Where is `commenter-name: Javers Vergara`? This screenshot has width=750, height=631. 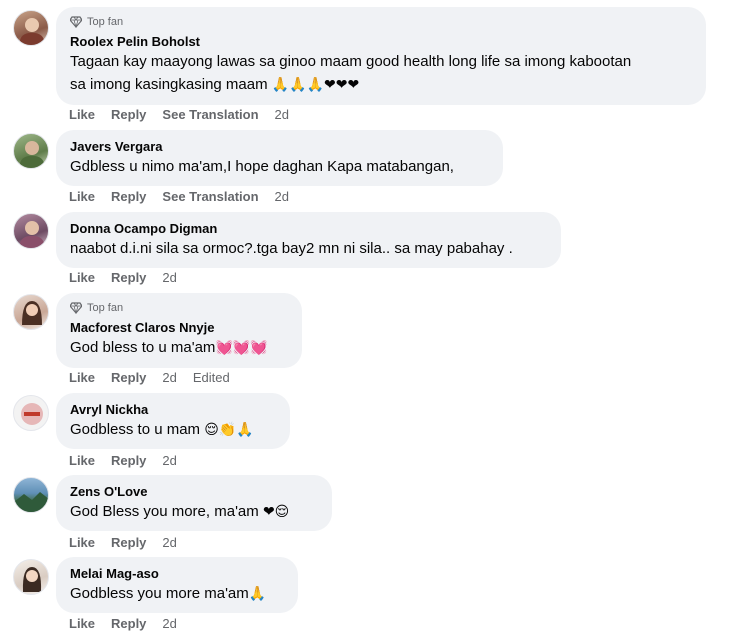
commenter-name: Javers Vergara is located at coordinates (279, 146).